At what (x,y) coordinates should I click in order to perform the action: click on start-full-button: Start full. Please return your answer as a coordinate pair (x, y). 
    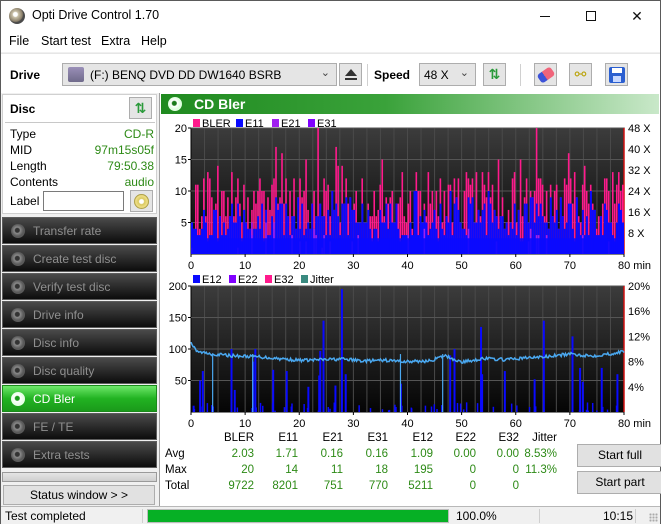
    Looking at the image, I should click on (619, 455).